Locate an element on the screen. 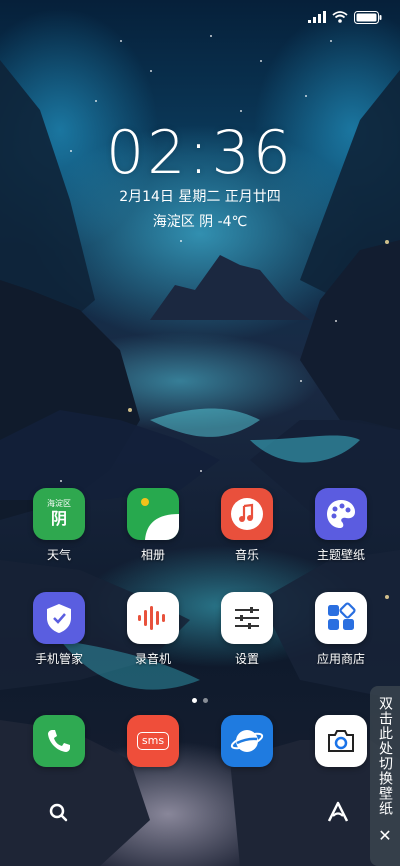 The image size is (400, 866). security-icon is located at coordinates (59, 618).